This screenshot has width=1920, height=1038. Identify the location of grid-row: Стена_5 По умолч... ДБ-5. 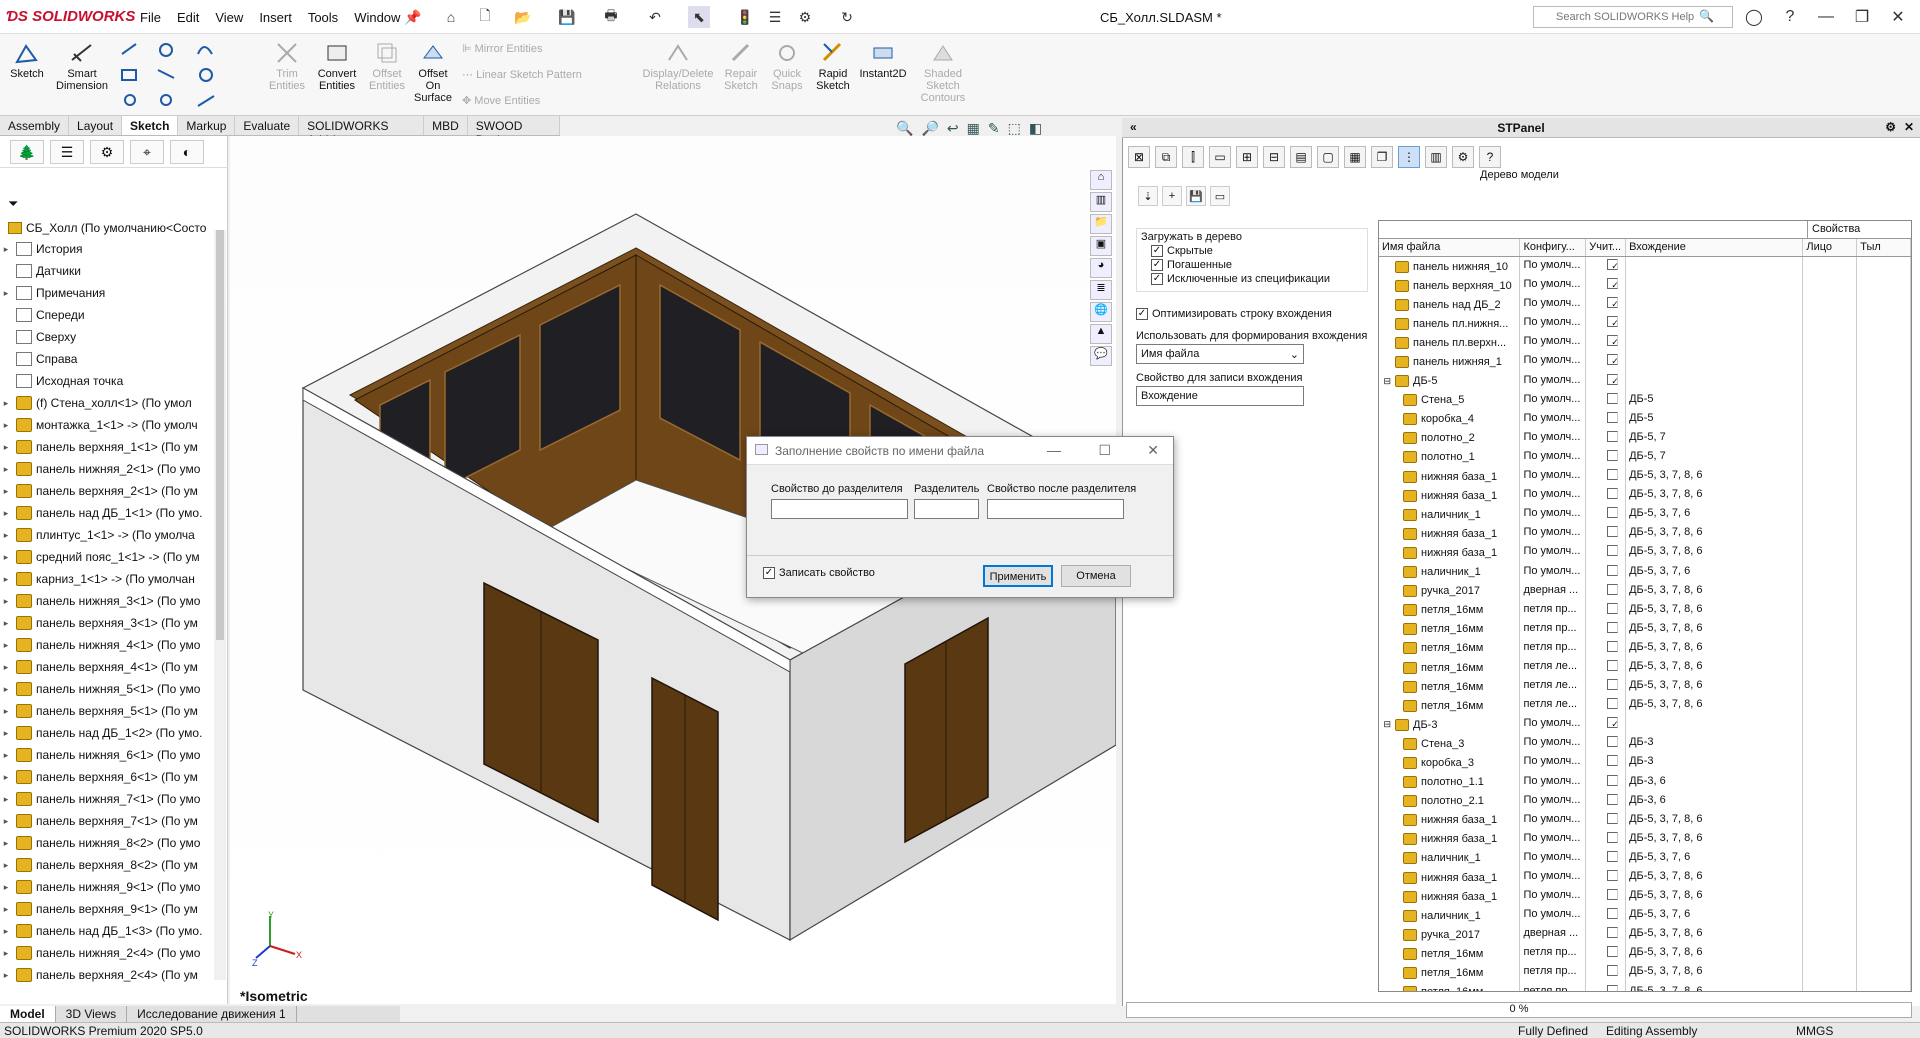
(1645, 400).